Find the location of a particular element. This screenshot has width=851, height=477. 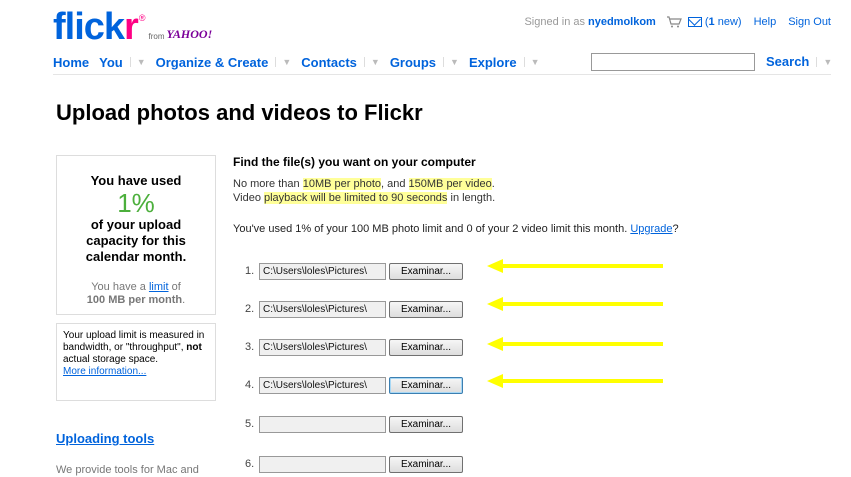

video-limit: 150MB per video is located at coordinates (450, 184).